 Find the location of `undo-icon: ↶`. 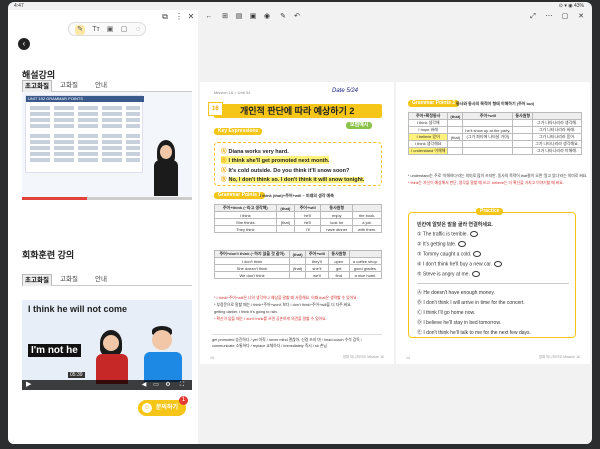

undo-icon: ↶ is located at coordinates (297, 17).